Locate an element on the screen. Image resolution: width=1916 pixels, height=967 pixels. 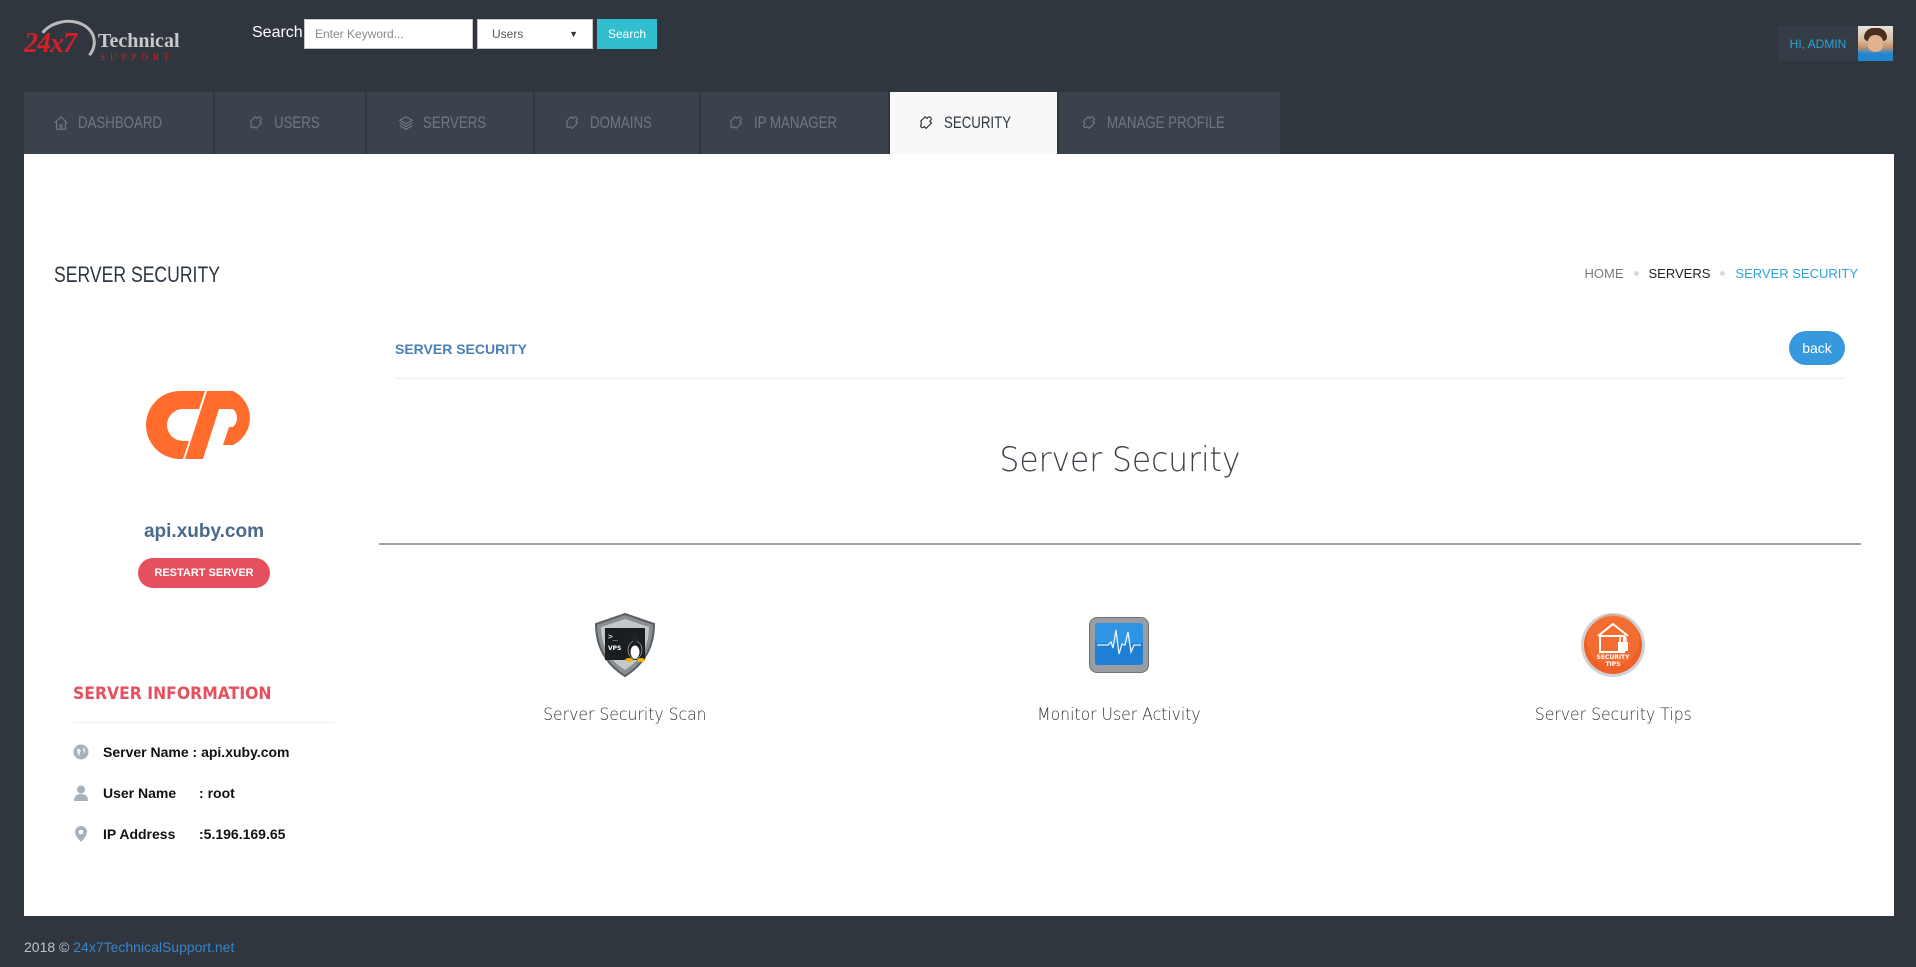
breadcrumb-current: SERVER SECURITY is located at coordinates (1796, 273).